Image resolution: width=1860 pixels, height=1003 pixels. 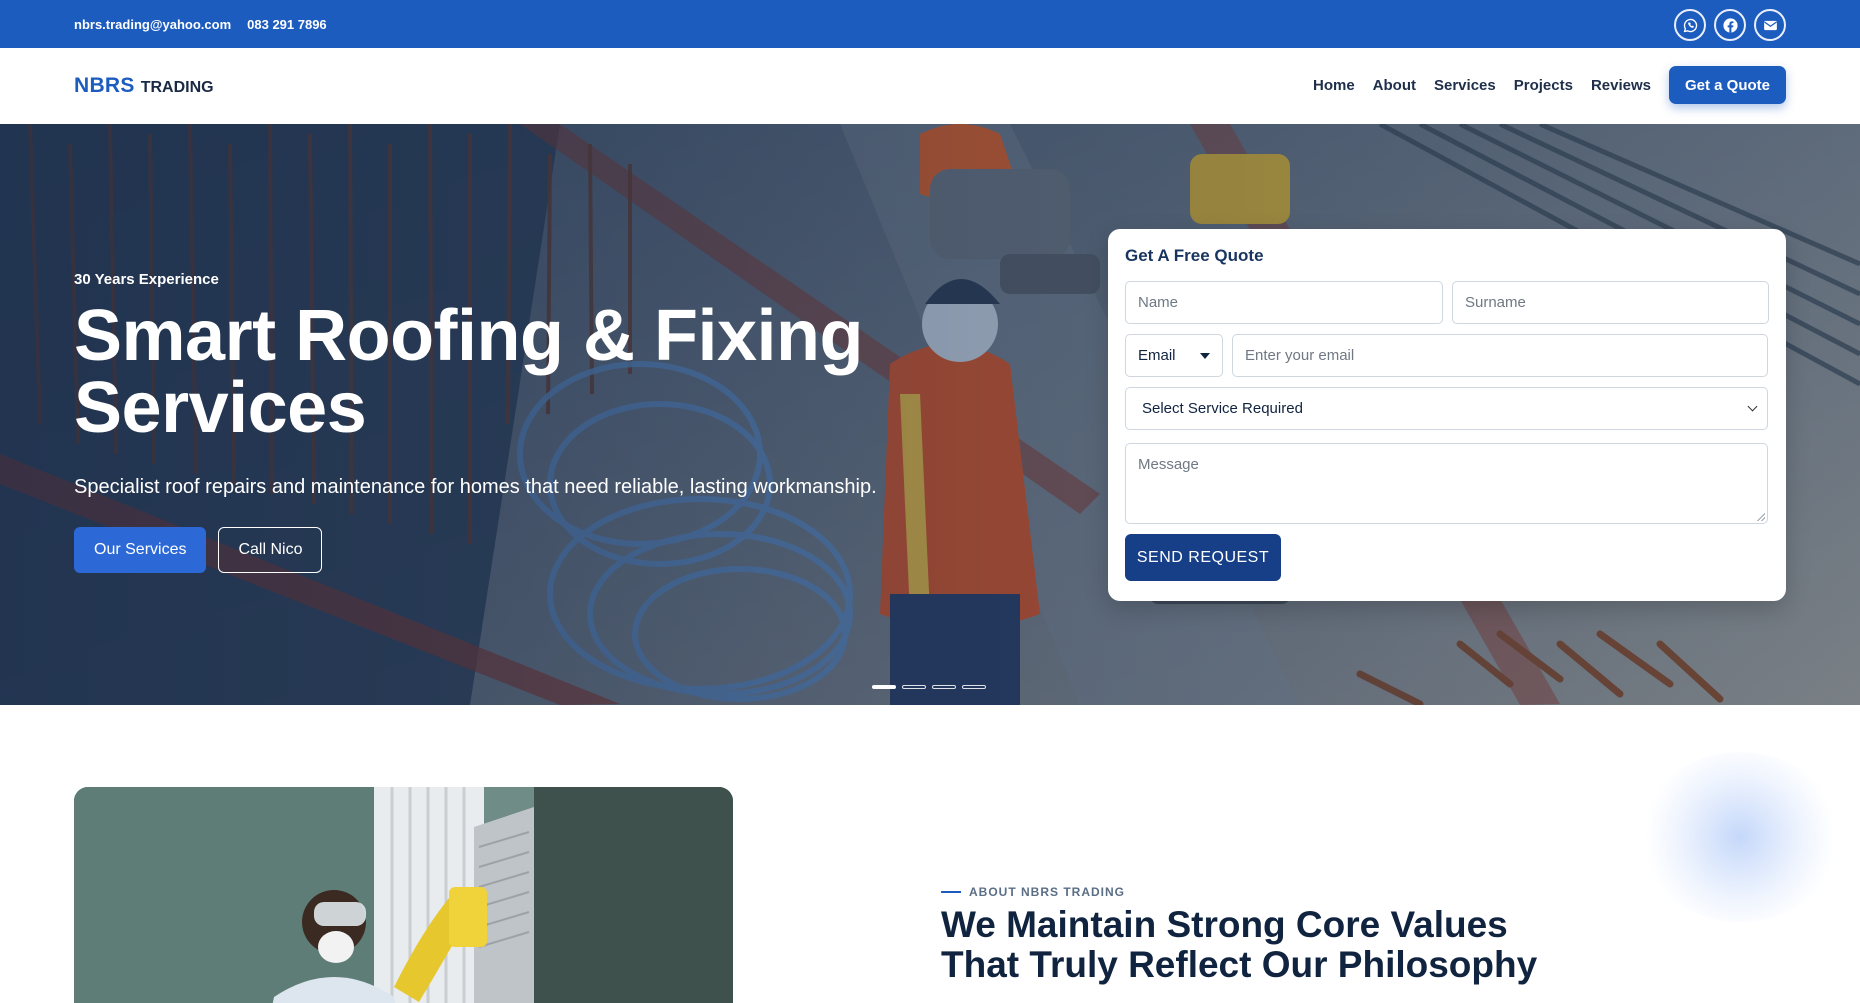 I want to click on slider-dots, so click(x=929, y=687).